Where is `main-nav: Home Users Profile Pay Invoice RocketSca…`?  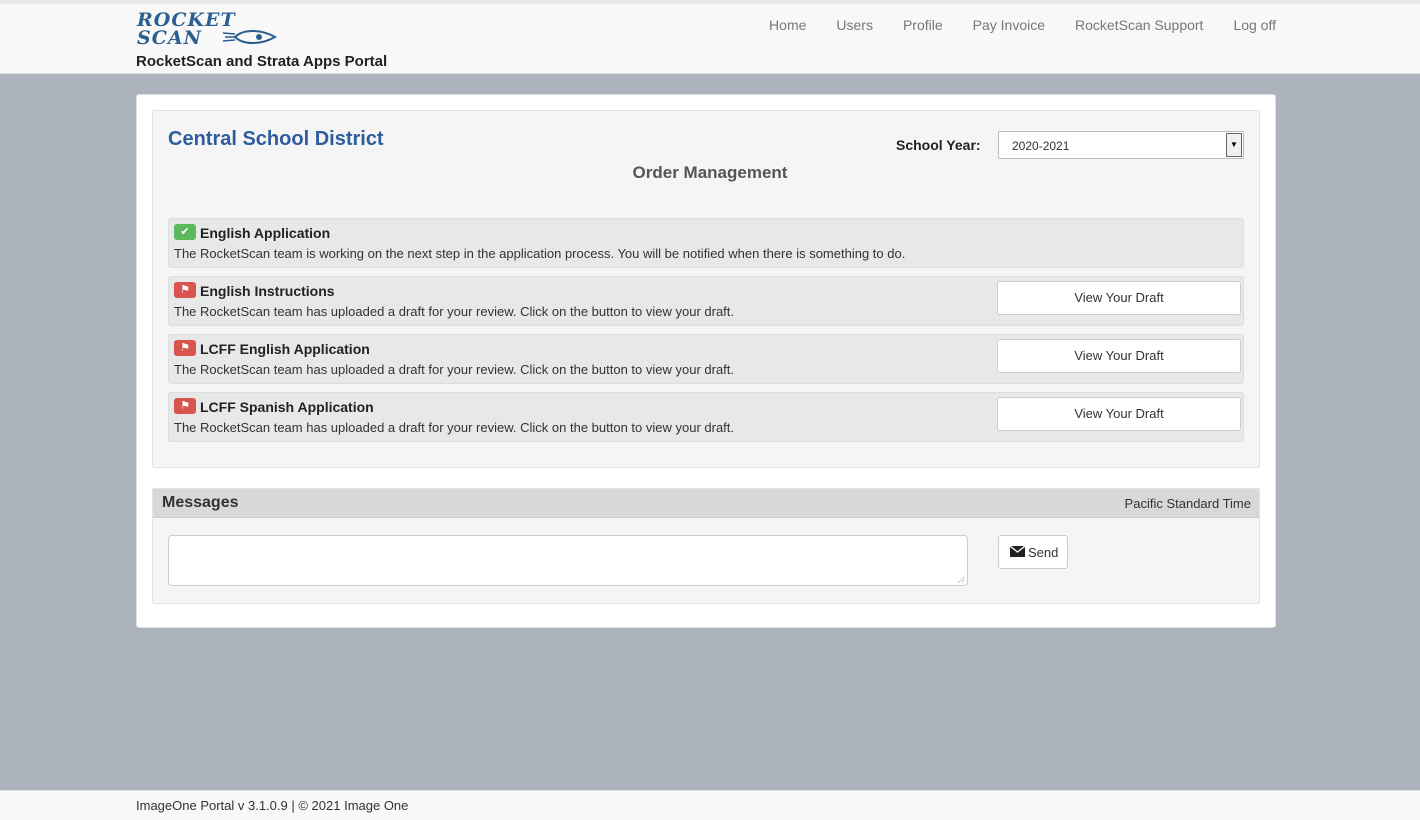 main-nav: Home Users Profile Pay Invoice RocketSca… is located at coordinates (1022, 25).